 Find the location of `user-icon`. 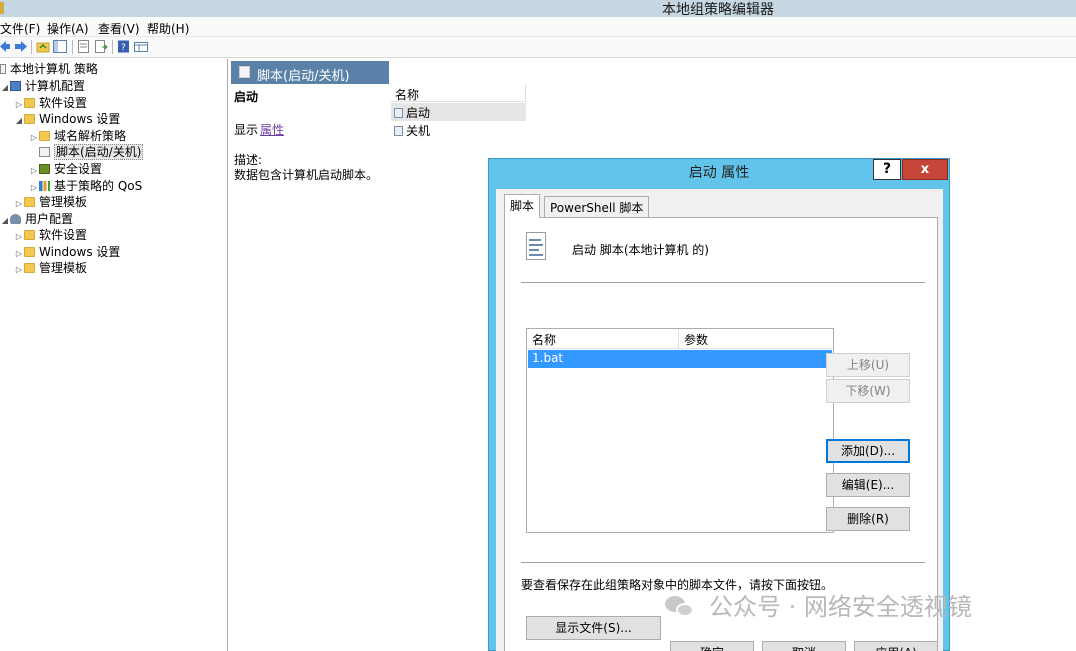

user-icon is located at coordinates (15, 219).